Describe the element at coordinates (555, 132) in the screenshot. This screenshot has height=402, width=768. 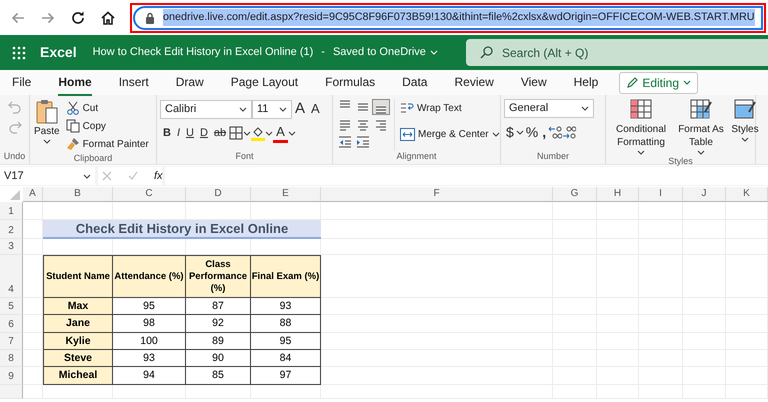
I see `increase-decimal-icon` at that location.